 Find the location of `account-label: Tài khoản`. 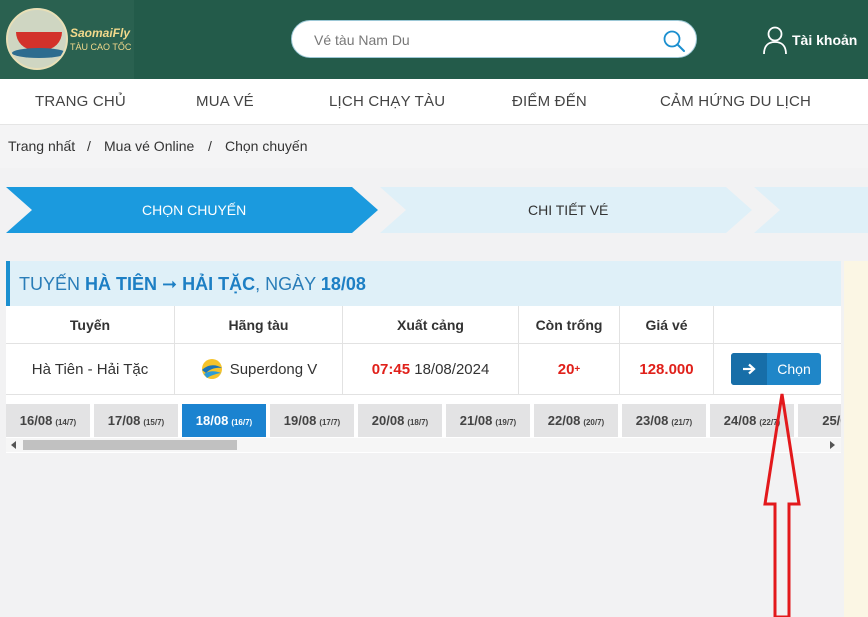

account-label: Tài khoản is located at coordinates (825, 40).